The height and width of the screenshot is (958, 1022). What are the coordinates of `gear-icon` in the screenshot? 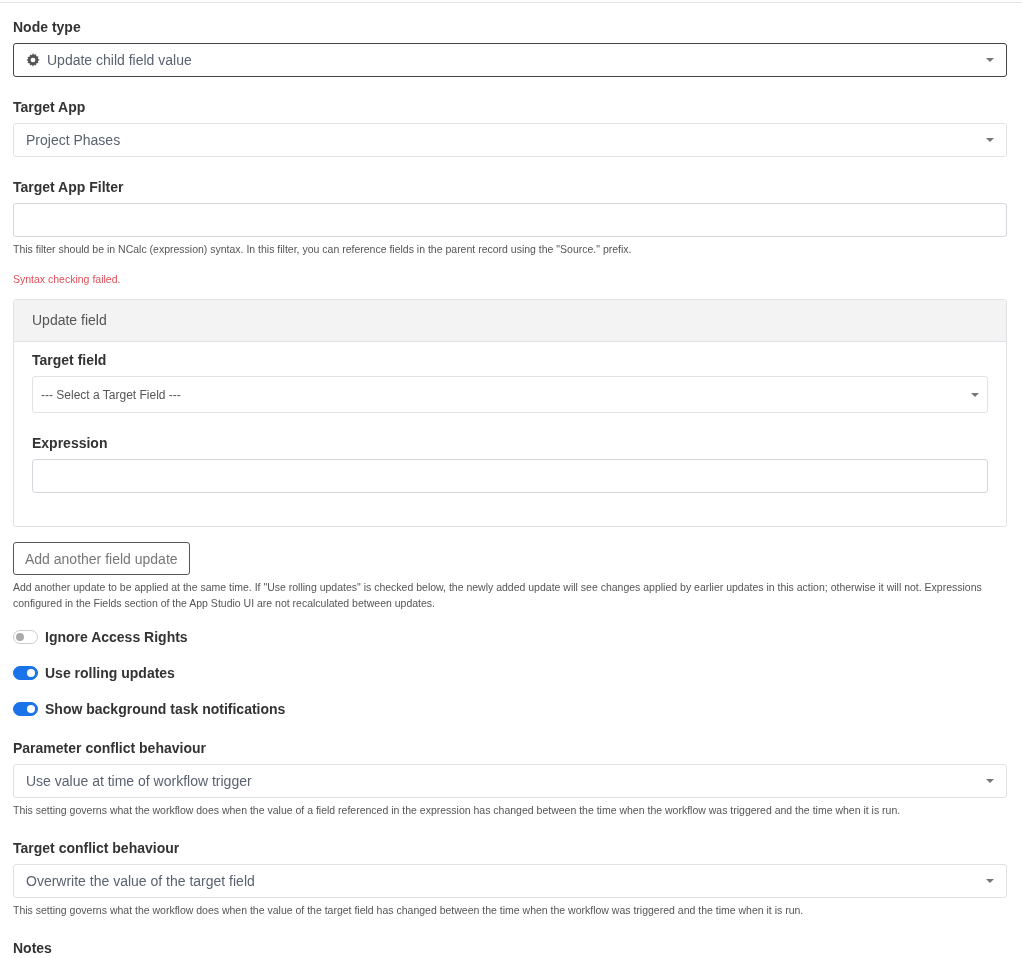 It's located at (33, 60).